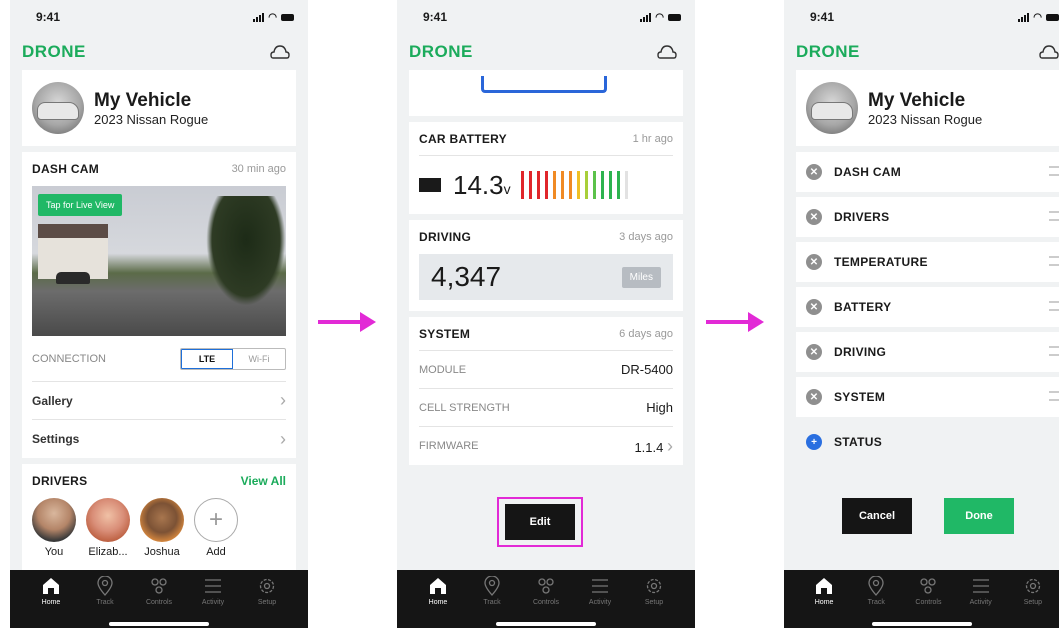 Image resolution: width=1059 pixels, height=628 pixels. I want to click on home-indicator, so click(546, 624).